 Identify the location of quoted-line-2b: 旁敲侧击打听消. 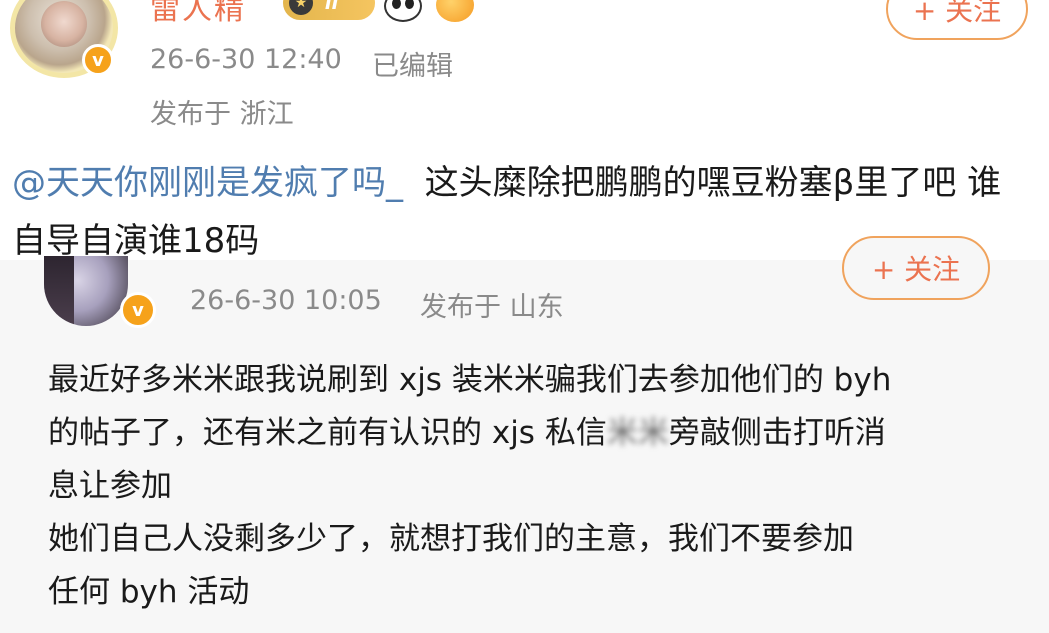
(777, 433).